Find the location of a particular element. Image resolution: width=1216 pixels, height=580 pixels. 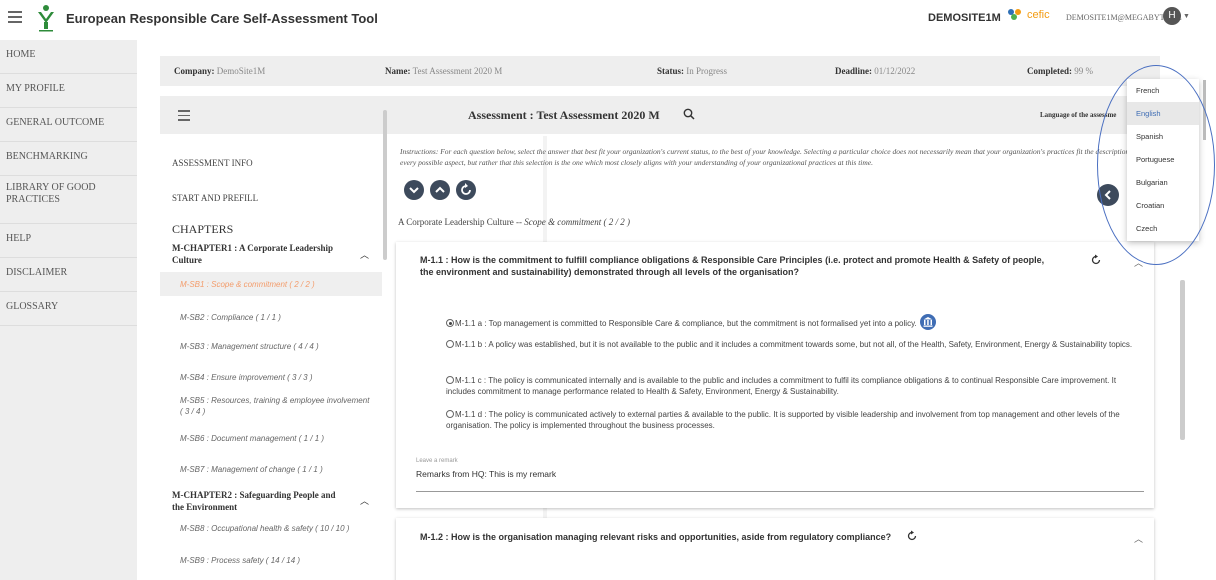

nav-glossary: GLOSSARY is located at coordinates (68, 309).